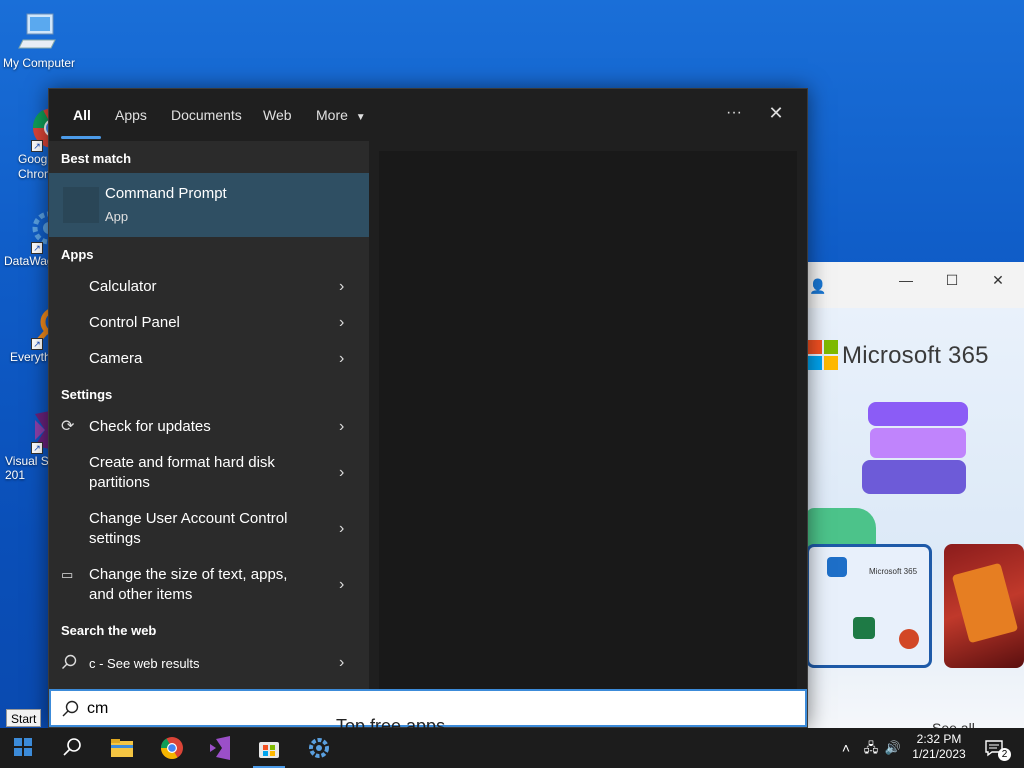  What do you see at coordinates (846, 748) in the screenshot?
I see `chevron-up-icon: ˄` at bounding box center [846, 748].